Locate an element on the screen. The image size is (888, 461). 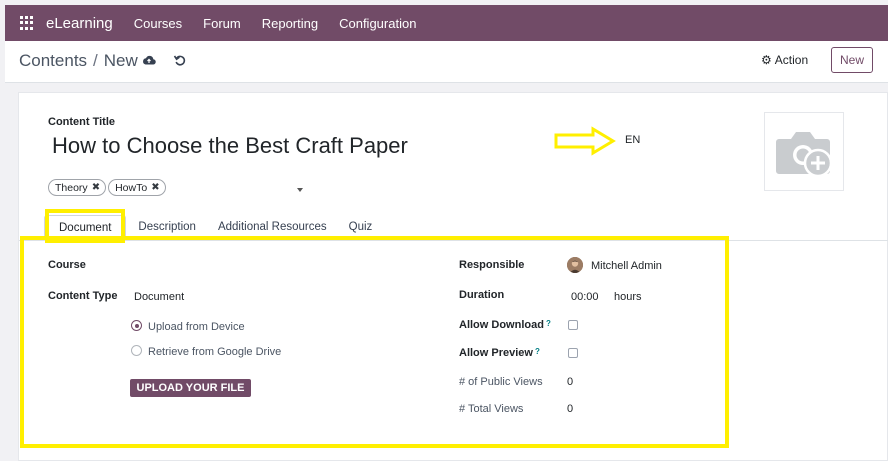
content-title-label: Content Title is located at coordinates (82, 122).